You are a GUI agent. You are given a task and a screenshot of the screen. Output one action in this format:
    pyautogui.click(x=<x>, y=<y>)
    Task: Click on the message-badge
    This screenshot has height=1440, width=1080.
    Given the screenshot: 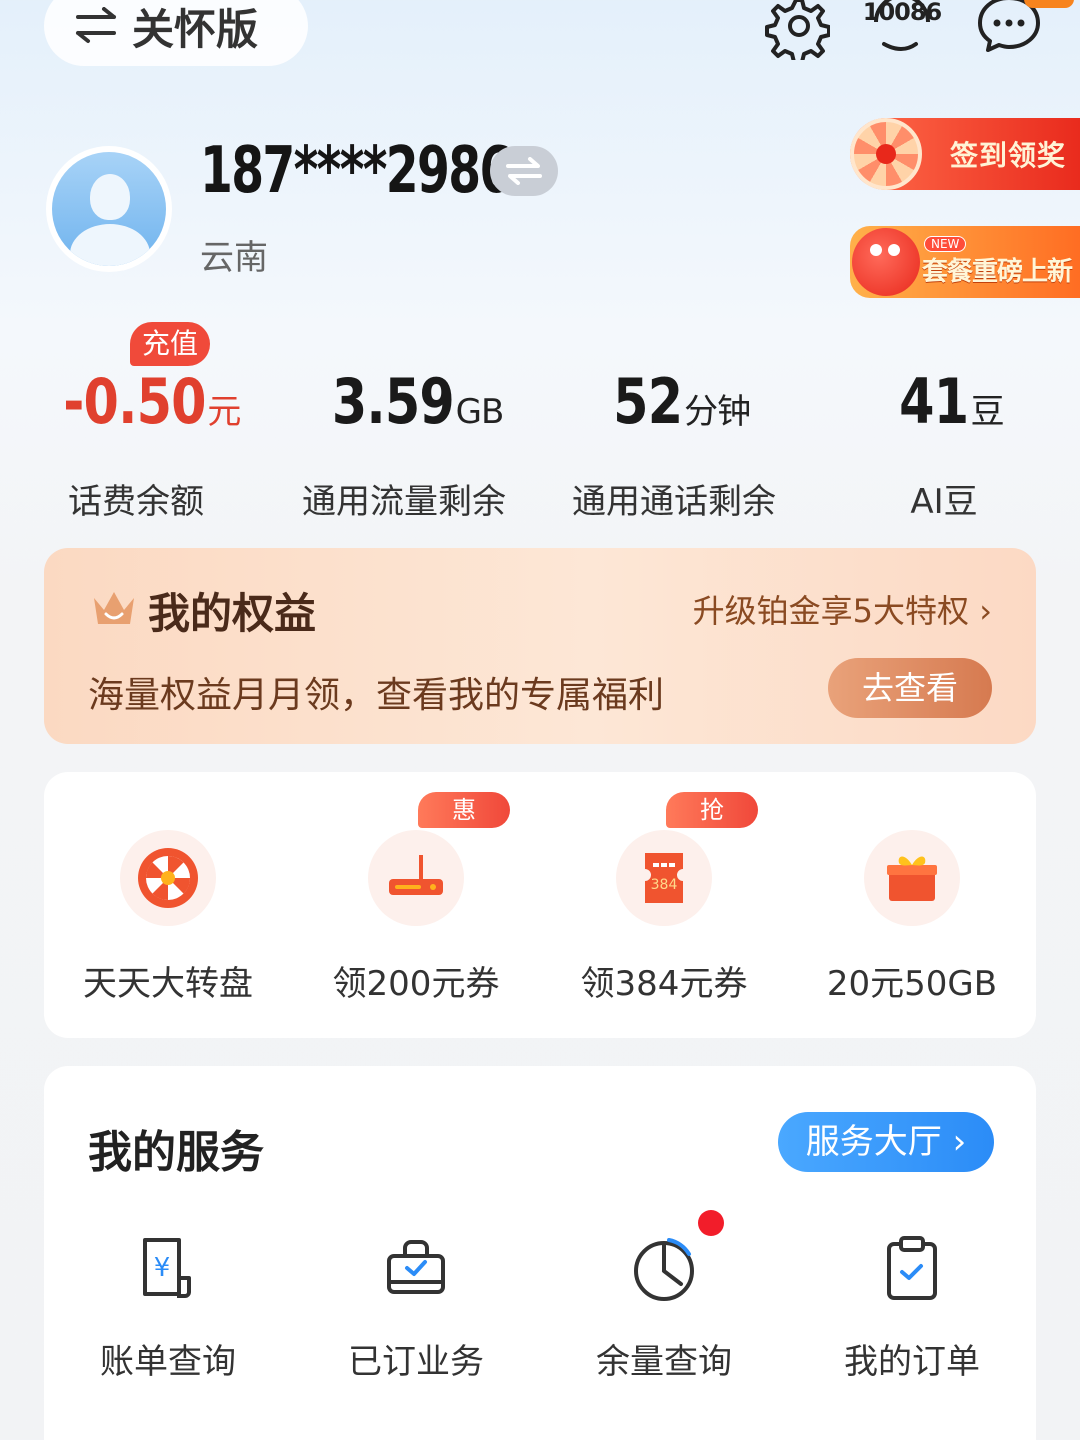 What is the action you would take?
    pyautogui.click(x=1049, y=4)
    